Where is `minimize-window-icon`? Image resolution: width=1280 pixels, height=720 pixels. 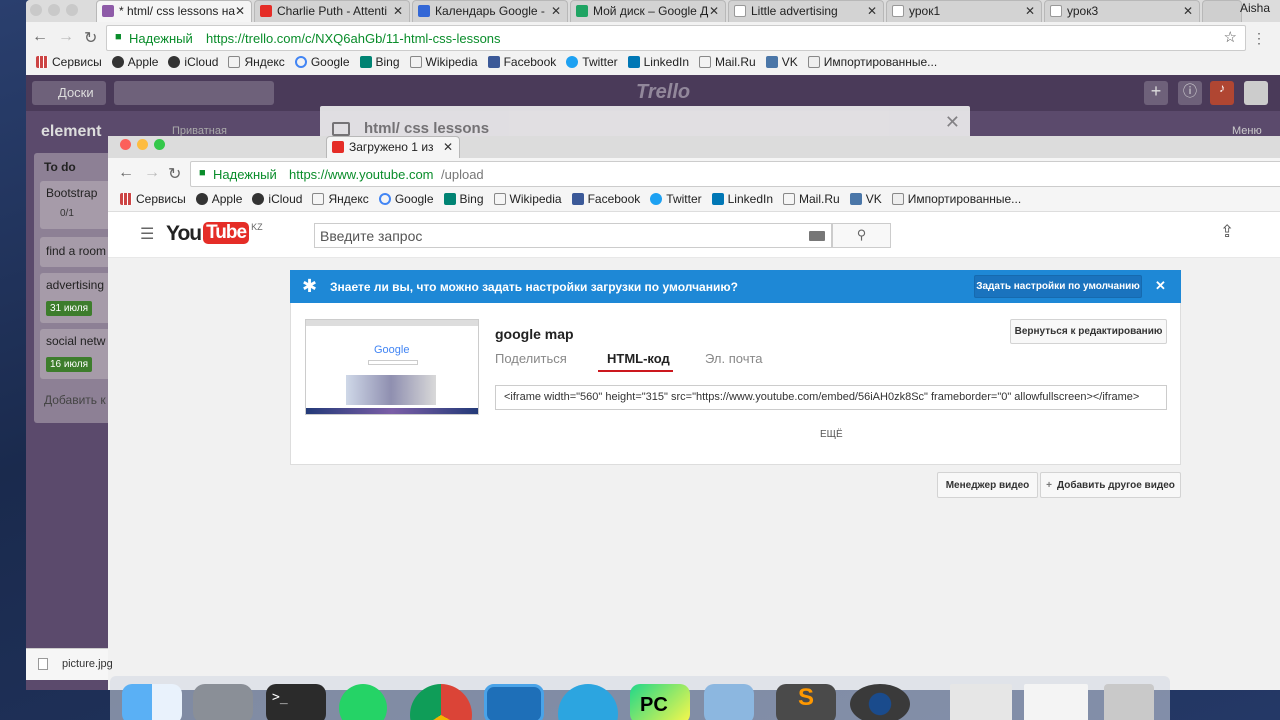
minimize-window-icon is located at coordinates (142, 144).